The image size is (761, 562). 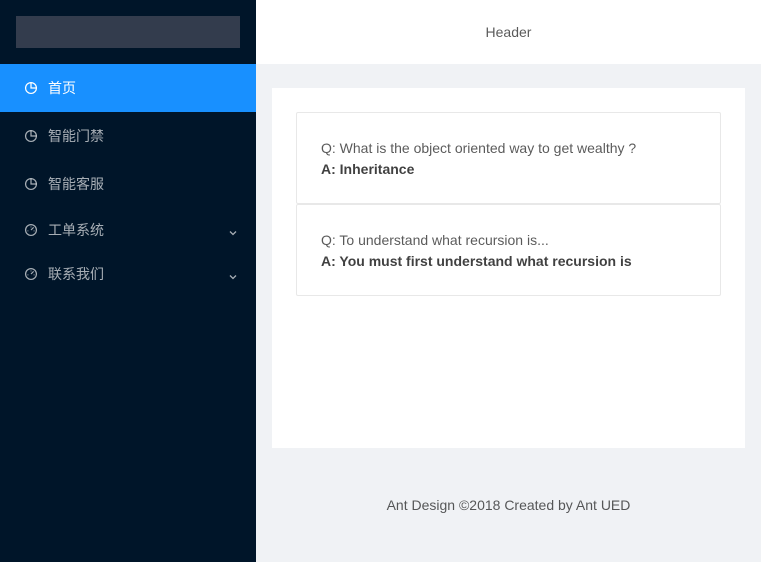 I want to click on sidebar-item-label: 智能客服, so click(x=76, y=184).